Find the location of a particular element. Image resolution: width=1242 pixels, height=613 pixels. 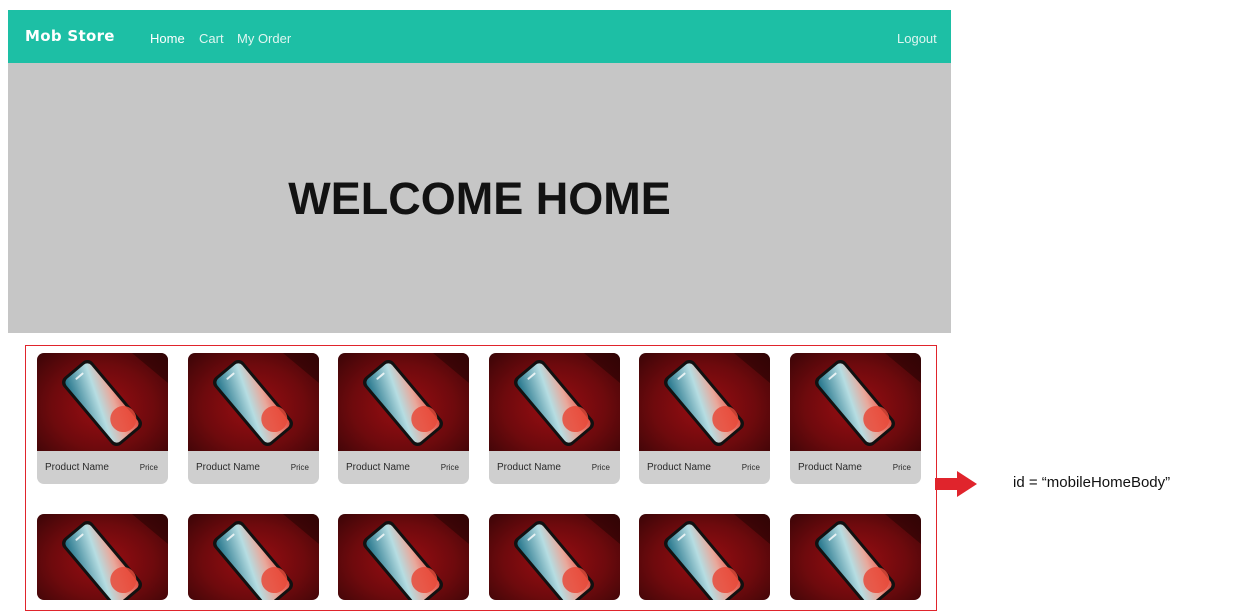

navbar: Mob Store Home Cart My Order Logout is located at coordinates (479, 36).